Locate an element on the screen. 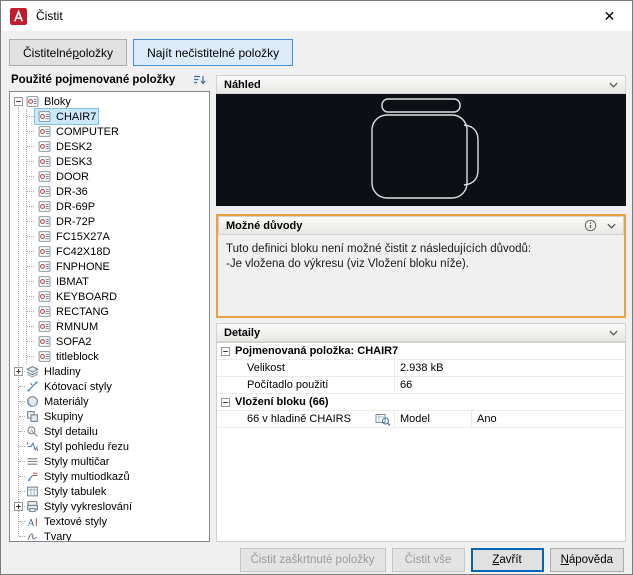  tree-item-block: SOFA2 is located at coordinates (118, 341).